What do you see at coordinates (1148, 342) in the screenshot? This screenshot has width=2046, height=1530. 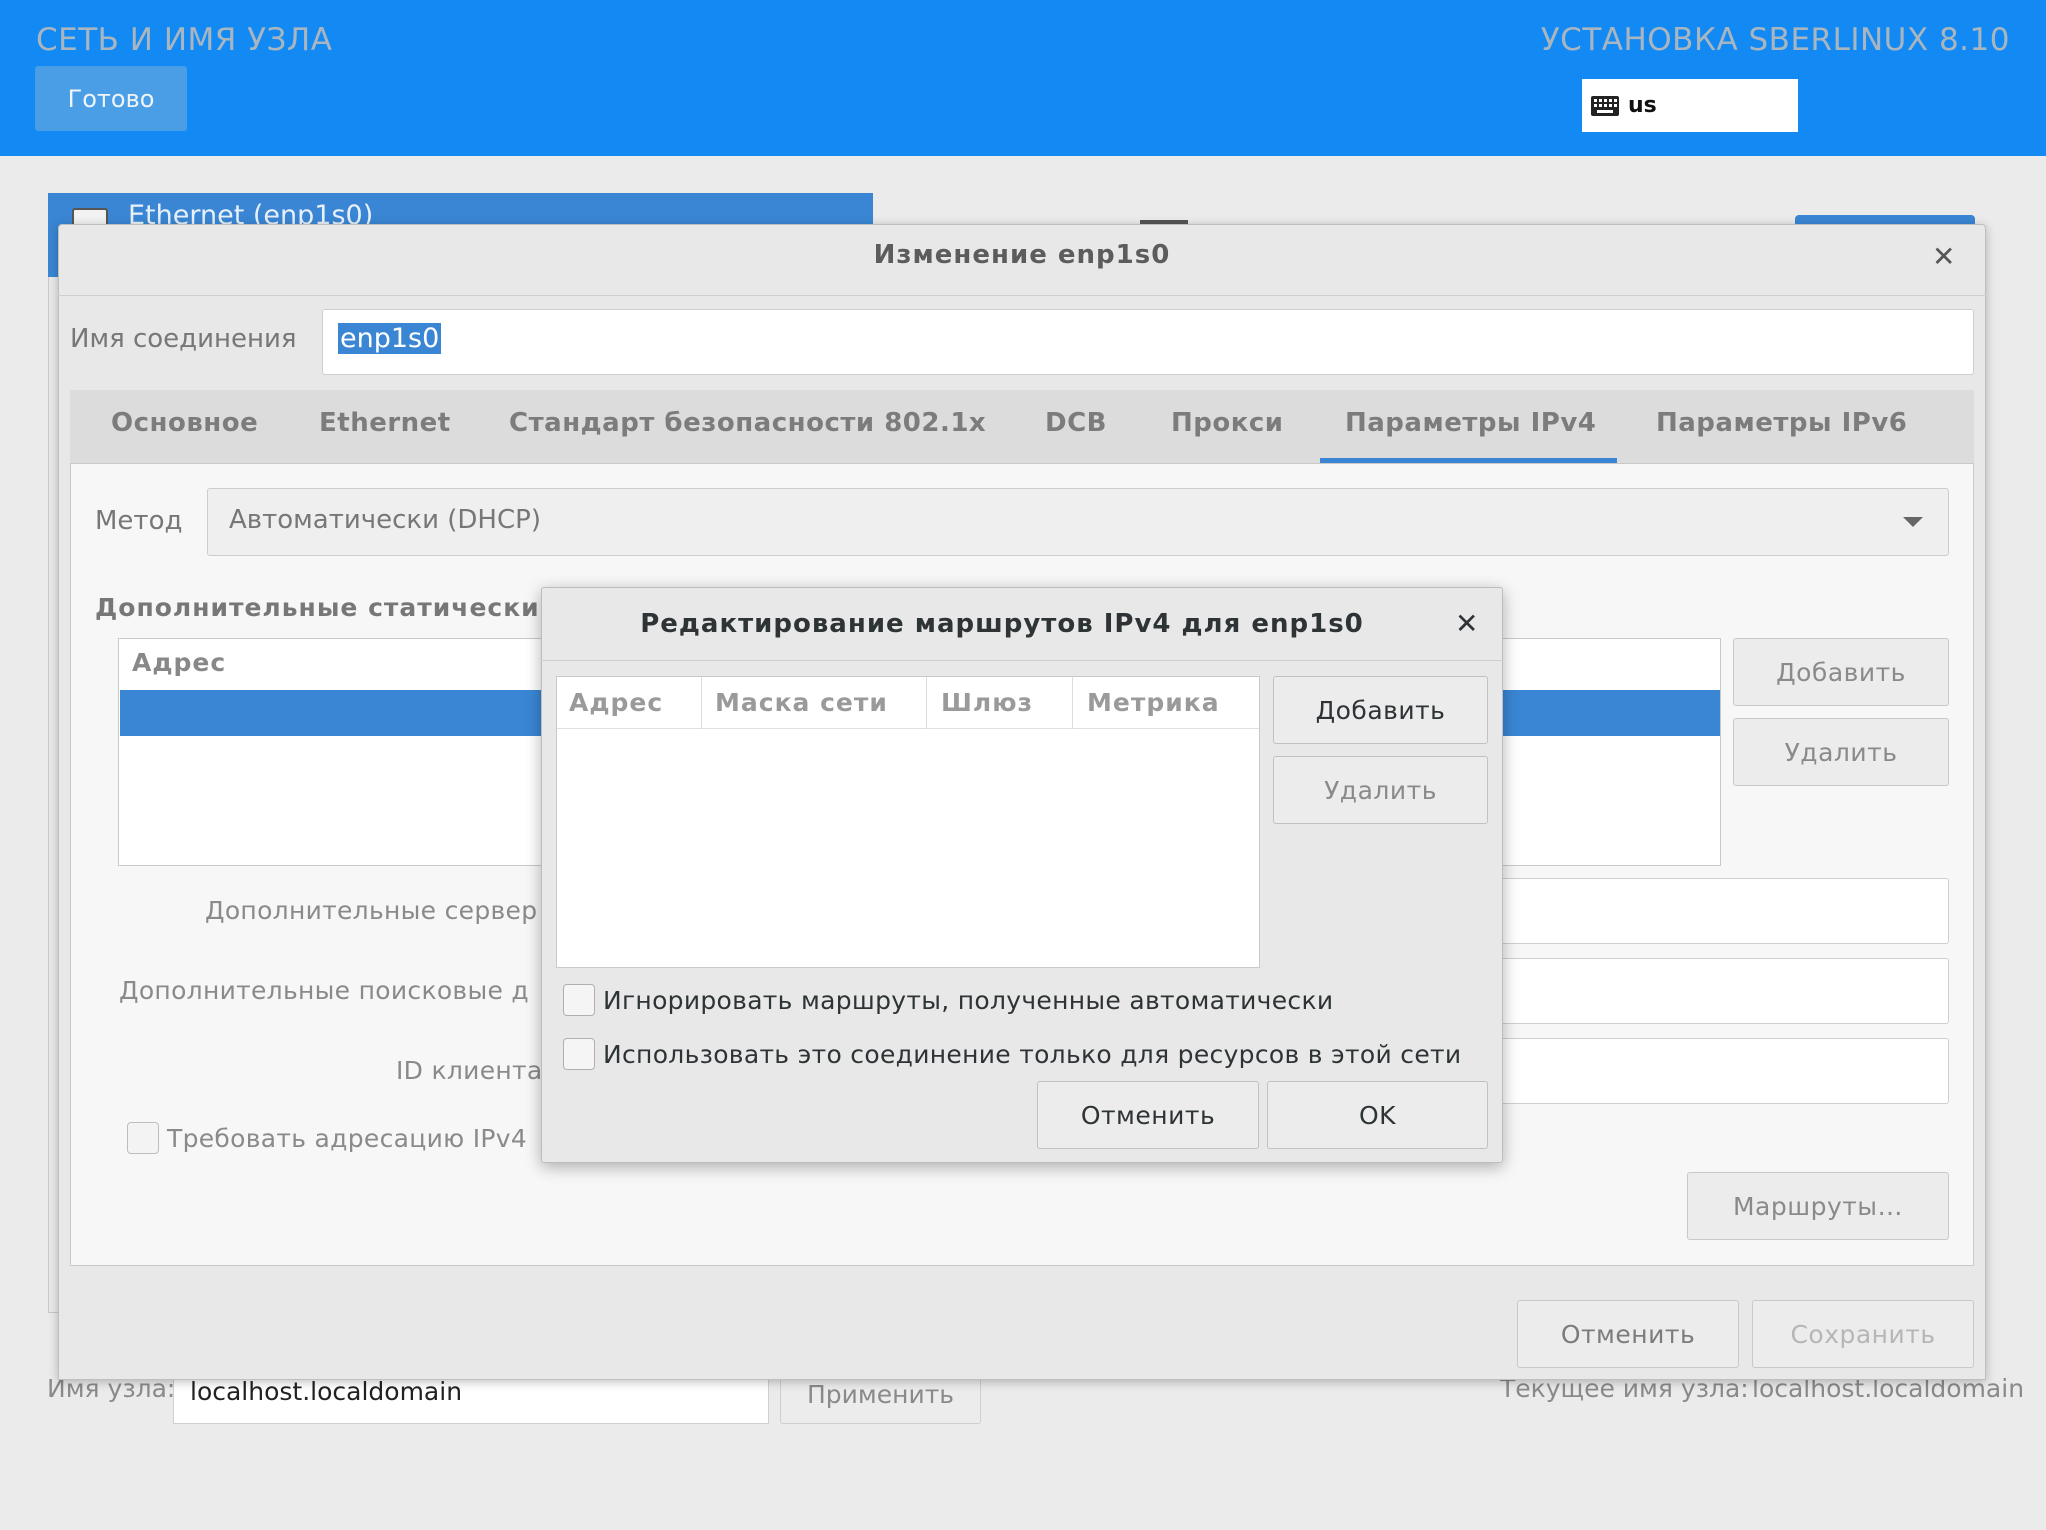 I see `connection-name-input` at bounding box center [1148, 342].